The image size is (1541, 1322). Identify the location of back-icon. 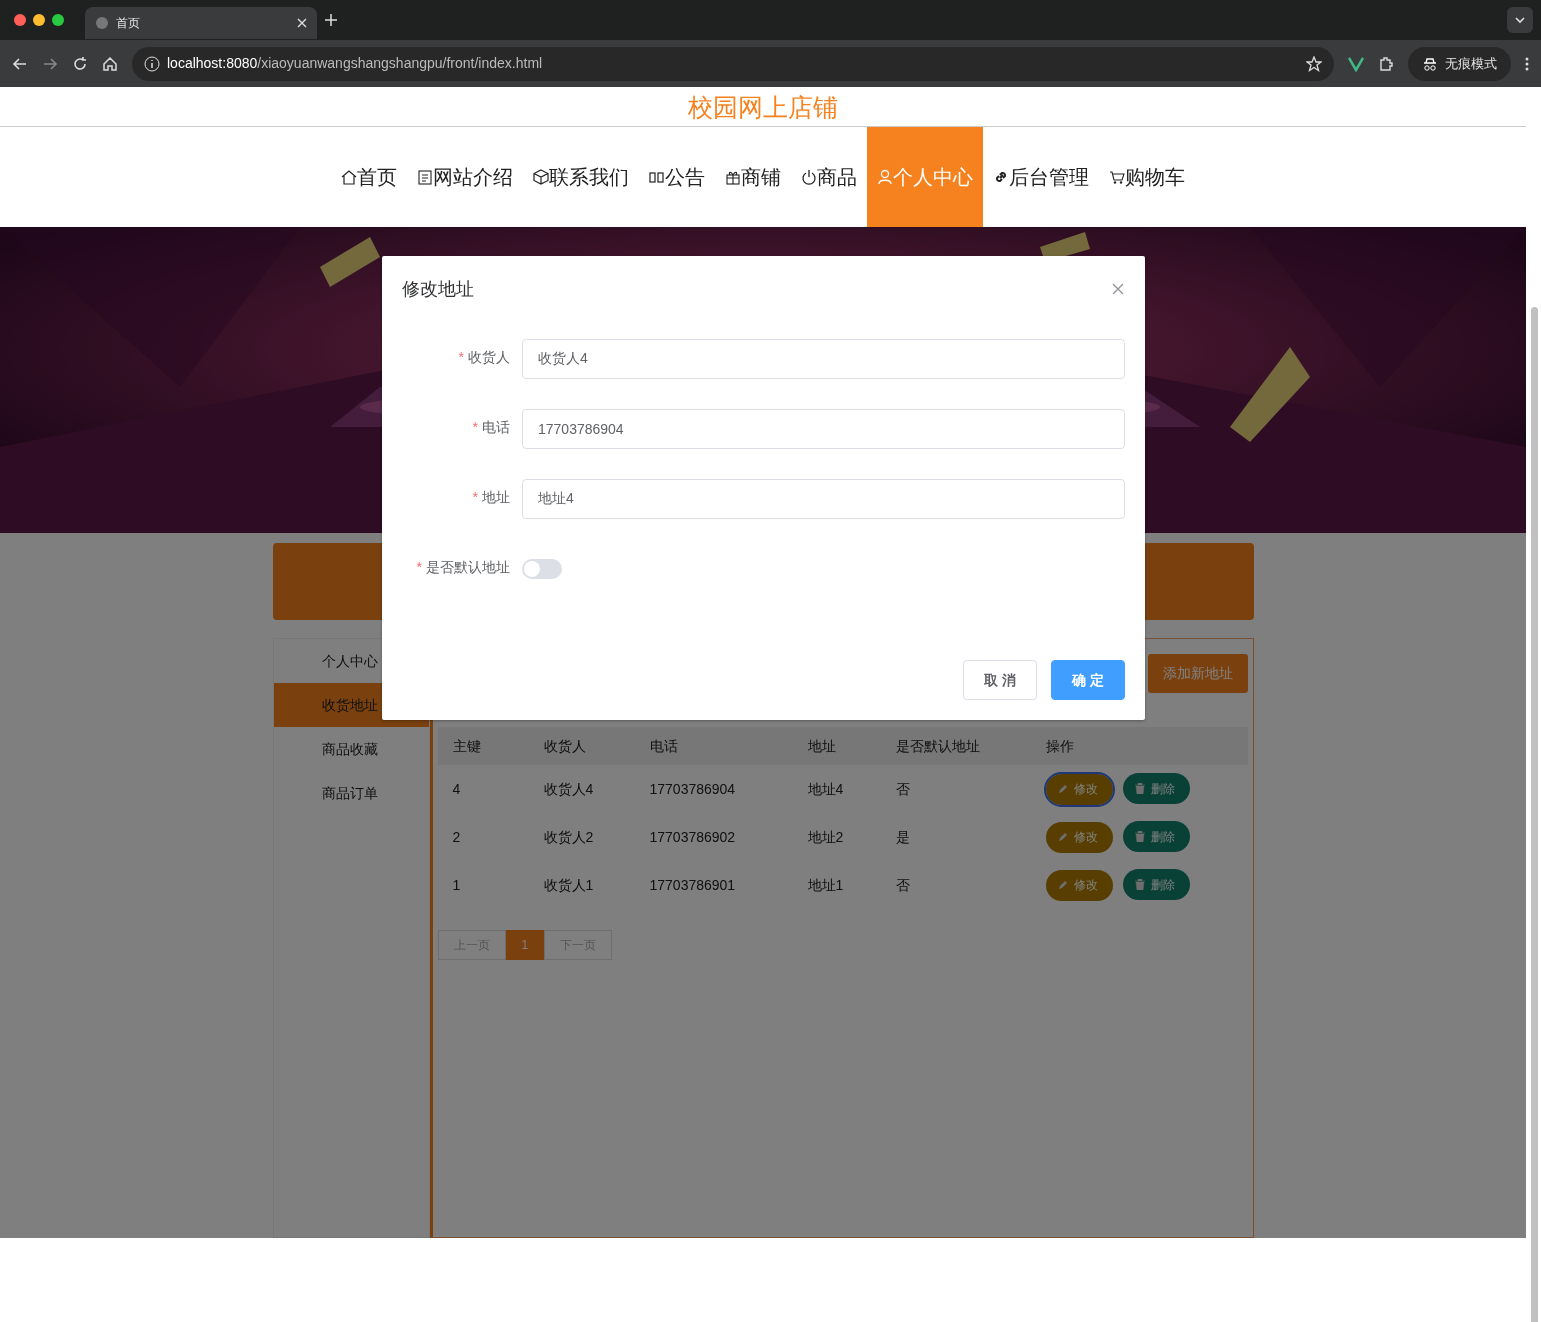
(20, 63).